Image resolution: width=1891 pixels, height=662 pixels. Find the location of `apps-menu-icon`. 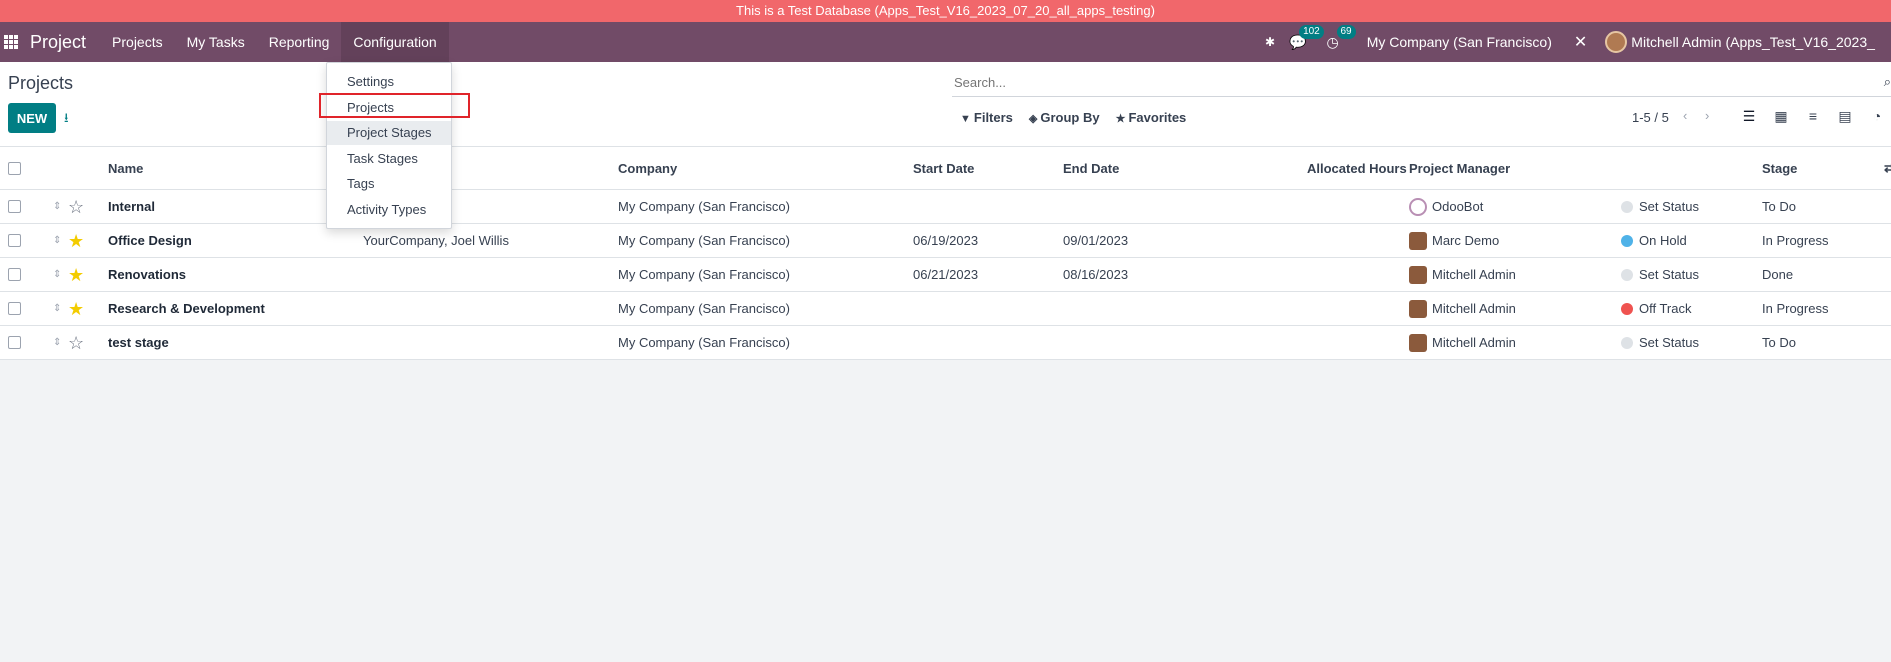

apps-menu-icon is located at coordinates (11, 42).